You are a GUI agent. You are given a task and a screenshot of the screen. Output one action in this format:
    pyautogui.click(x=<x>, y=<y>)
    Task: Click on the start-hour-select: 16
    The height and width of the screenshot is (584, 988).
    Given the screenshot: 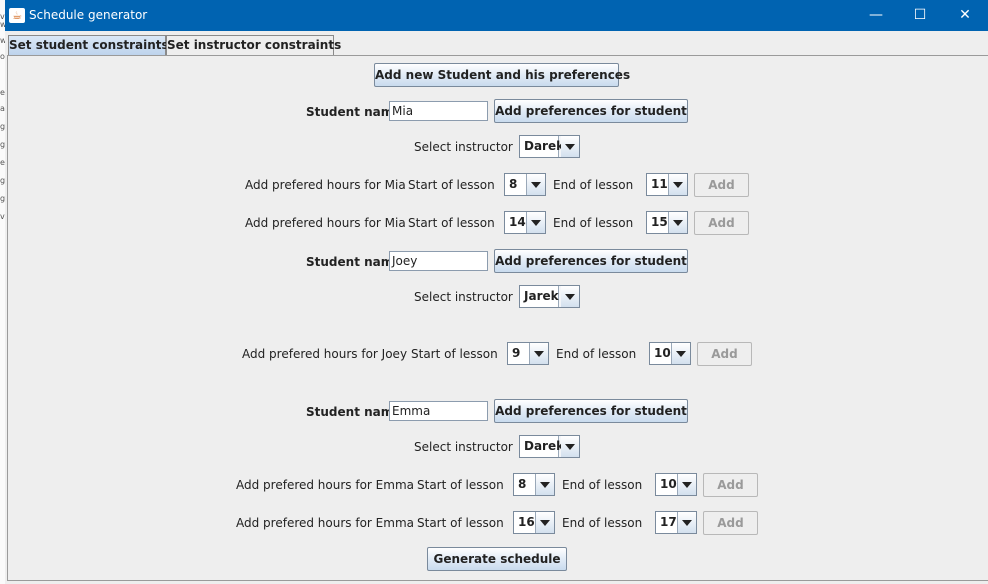 What is the action you would take?
    pyautogui.click(x=534, y=522)
    